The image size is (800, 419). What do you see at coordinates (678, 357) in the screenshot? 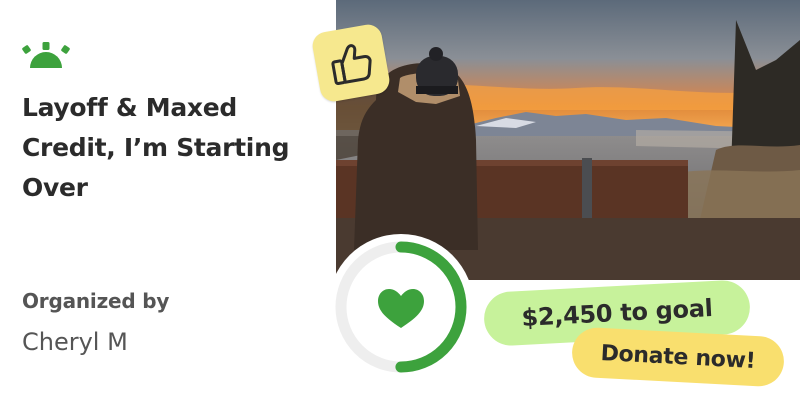
I see `donate-now-button: Donate now!` at bounding box center [678, 357].